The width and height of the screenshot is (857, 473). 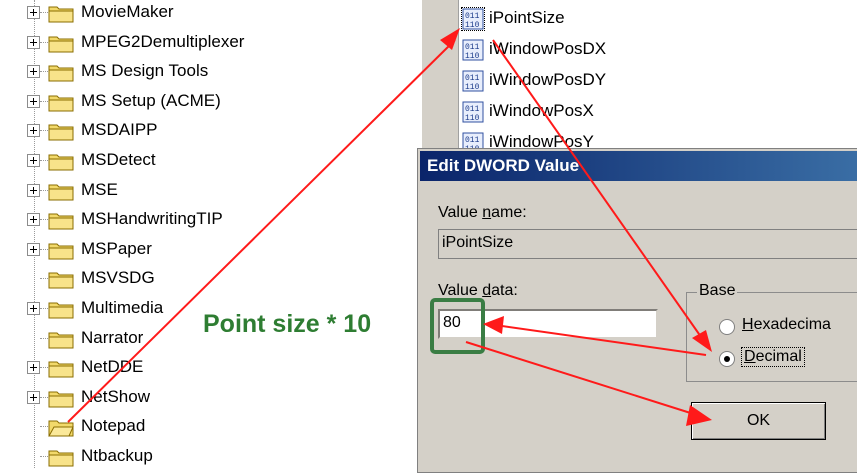 I want to click on tree-item: MSVSDG, so click(x=200, y=279).